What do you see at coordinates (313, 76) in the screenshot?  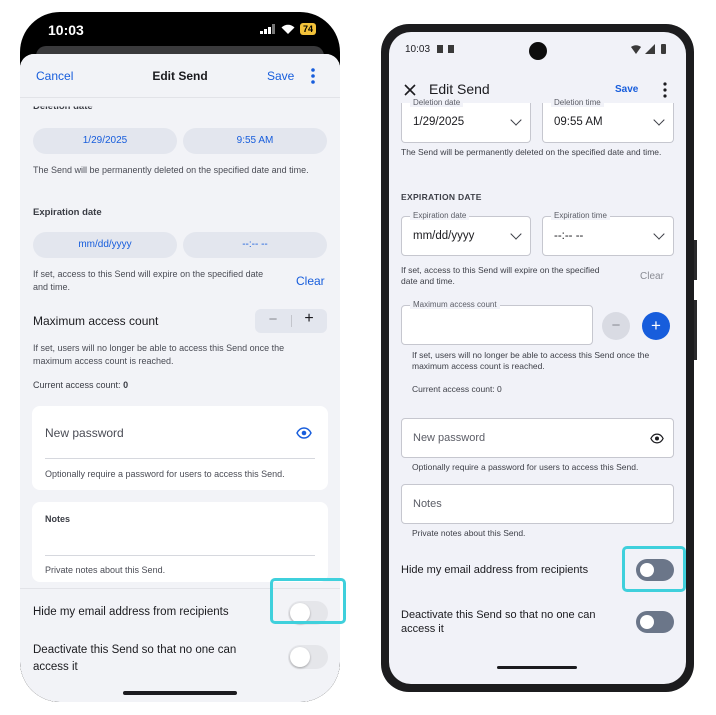 I see `ios-more-icon` at bounding box center [313, 76].